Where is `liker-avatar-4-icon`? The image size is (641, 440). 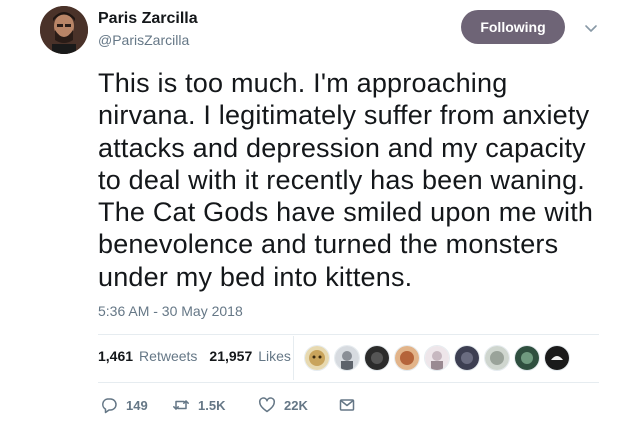 liker-avatar-4-icon is located at coordinates (407, 358).